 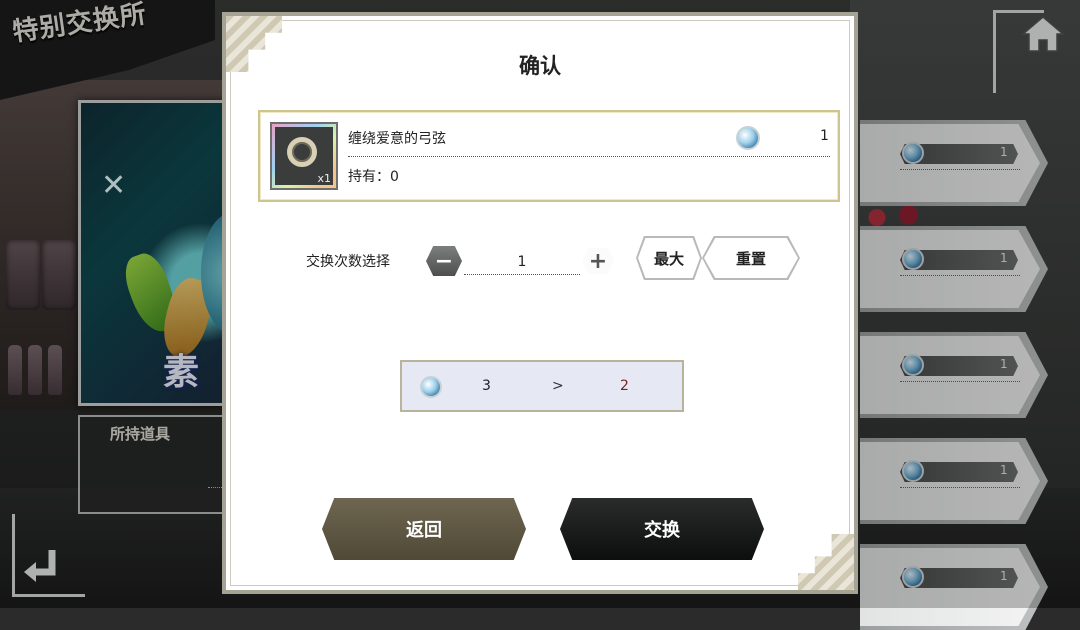 I want to click on increase-button: +, so click(x=598, y=261).